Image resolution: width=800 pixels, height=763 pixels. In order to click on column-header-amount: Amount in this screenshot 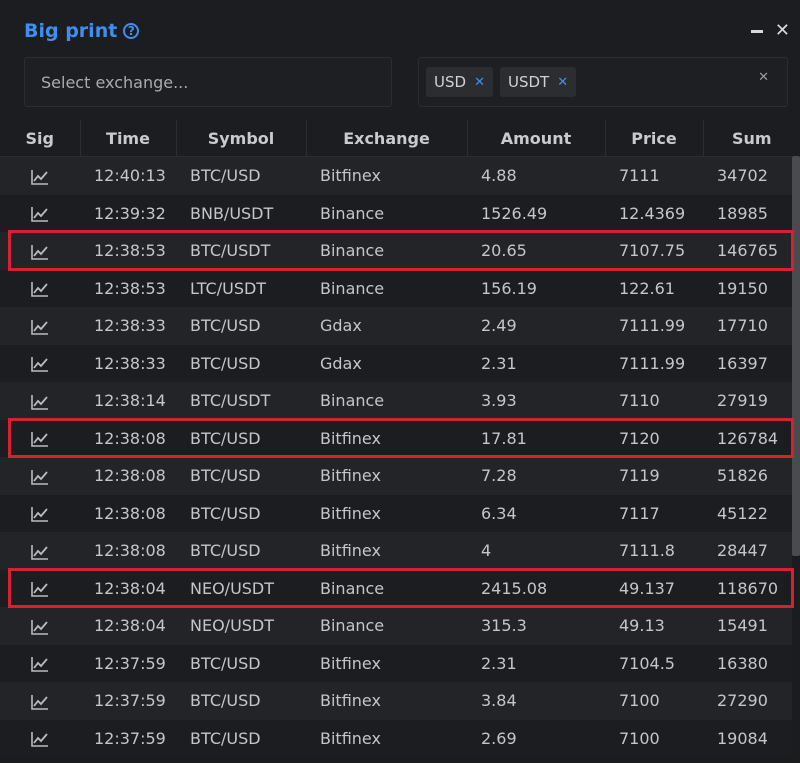, I will do `click(536, 138)`.